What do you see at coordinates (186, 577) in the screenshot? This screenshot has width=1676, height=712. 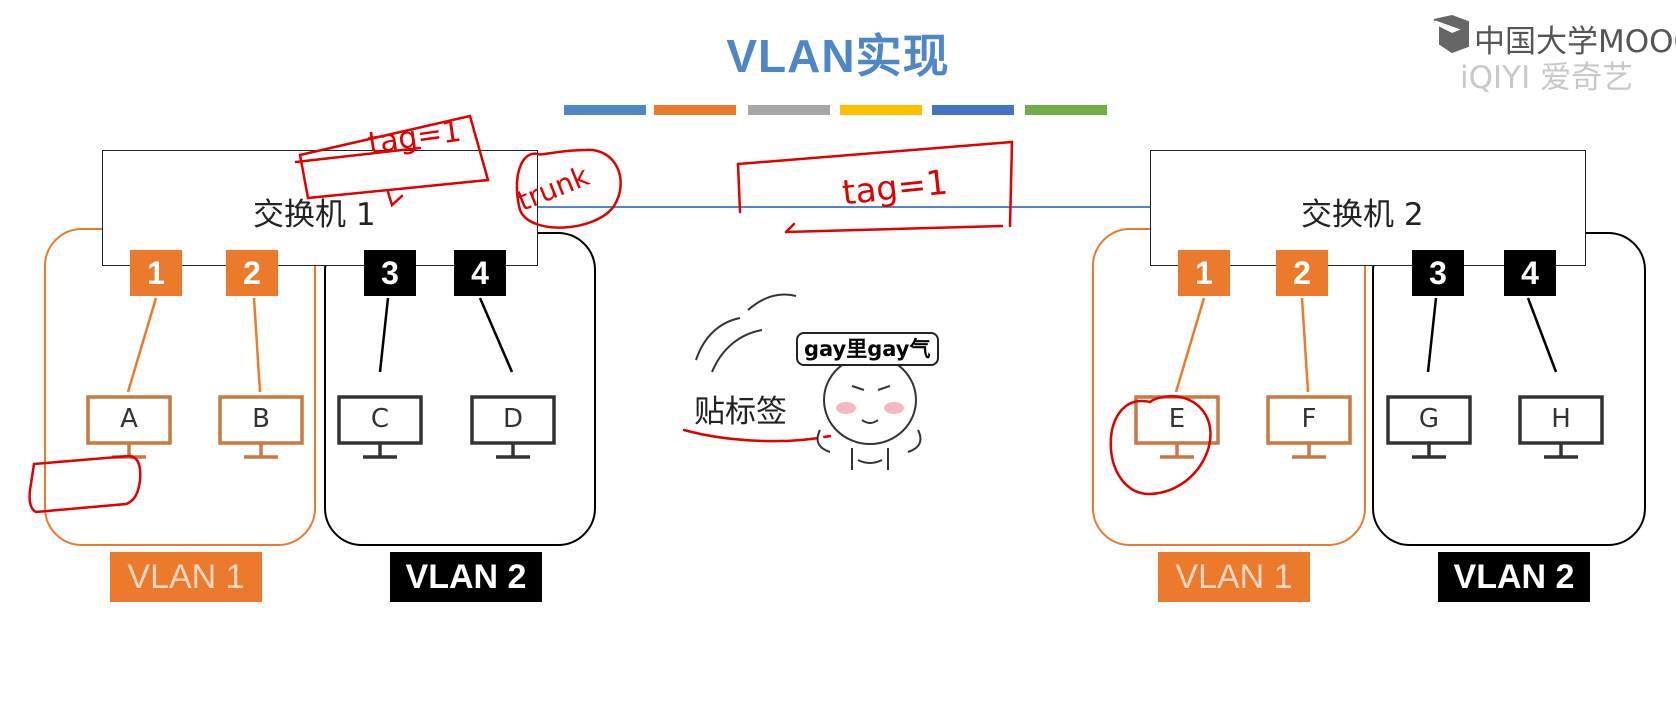 I see `switch1-vlan1-tag: VLAN 1` at bounding box center [186, 577].